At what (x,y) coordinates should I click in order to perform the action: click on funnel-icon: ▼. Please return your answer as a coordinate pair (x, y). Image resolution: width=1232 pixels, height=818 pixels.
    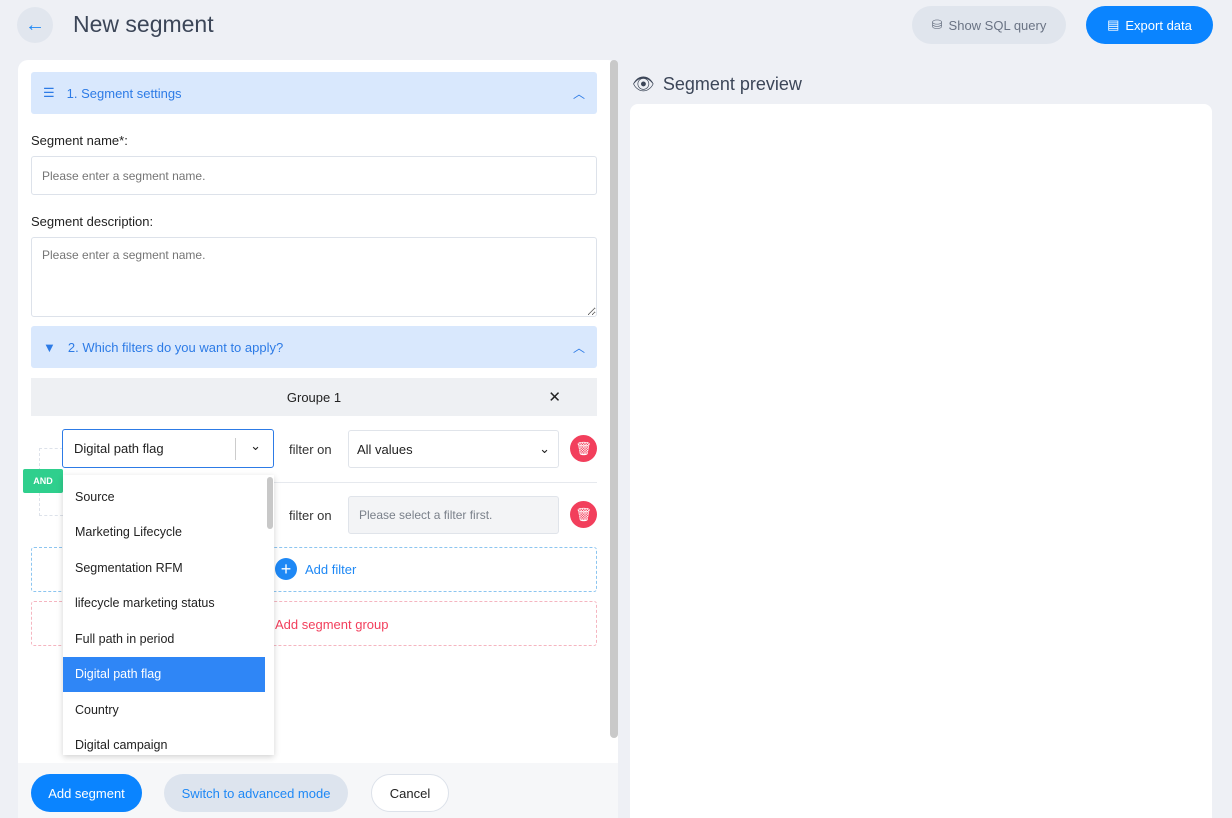
    Looking at the image, I should click on (49, 347).